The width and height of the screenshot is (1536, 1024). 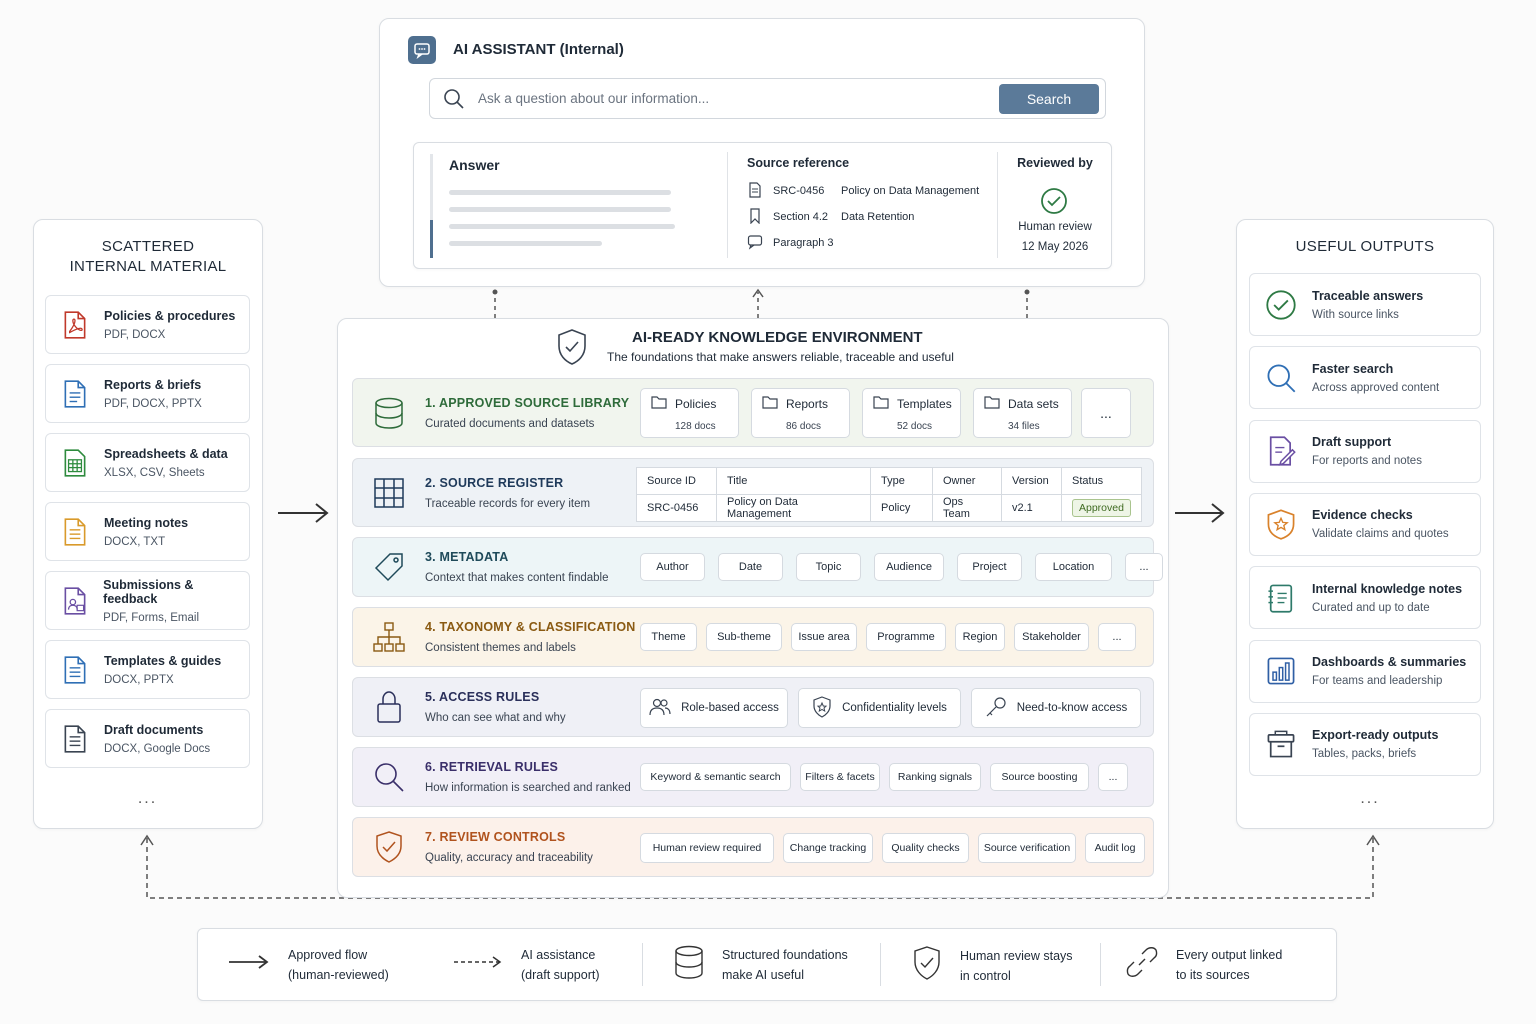 I want to click on reviewer-name: Human review, so click(x=1055, y=227).